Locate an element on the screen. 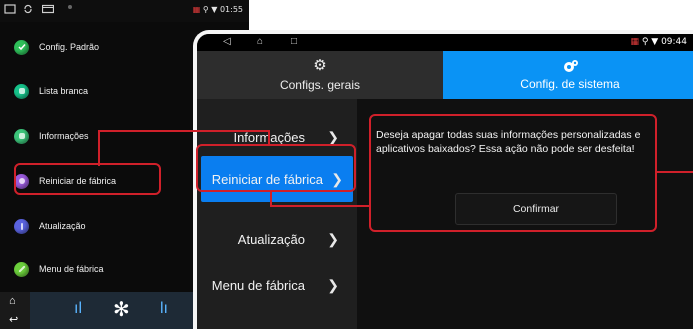 This screenshot has height=329, width=693. settings-tabs: ⚙ Configs. gerais Config. de sistema is located at coordinates (445, 75).